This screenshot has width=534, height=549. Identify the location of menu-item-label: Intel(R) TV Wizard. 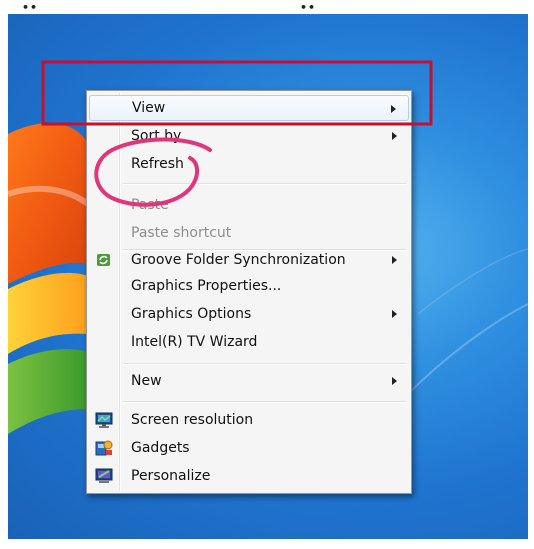
(194, 342).